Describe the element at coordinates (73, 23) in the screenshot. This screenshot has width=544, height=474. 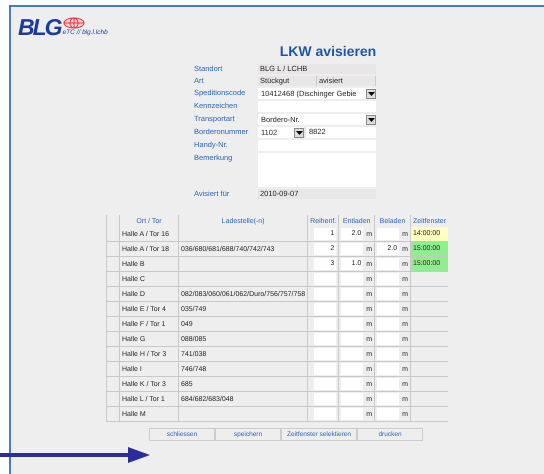
I see `globe-icon` at that location.